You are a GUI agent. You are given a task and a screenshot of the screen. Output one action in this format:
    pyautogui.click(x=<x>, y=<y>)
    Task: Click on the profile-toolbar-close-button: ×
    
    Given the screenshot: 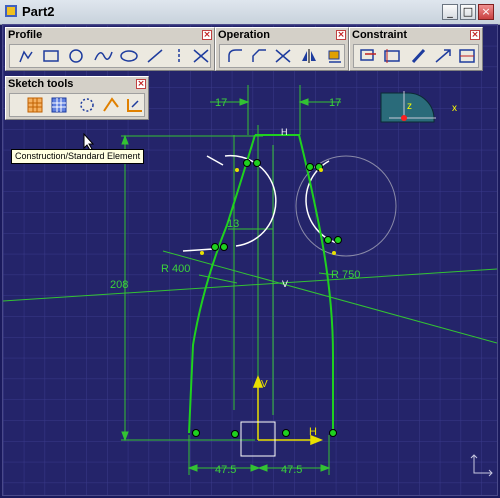 What is the action you would take?
    pyautogui.click(x=207, y=35)
    